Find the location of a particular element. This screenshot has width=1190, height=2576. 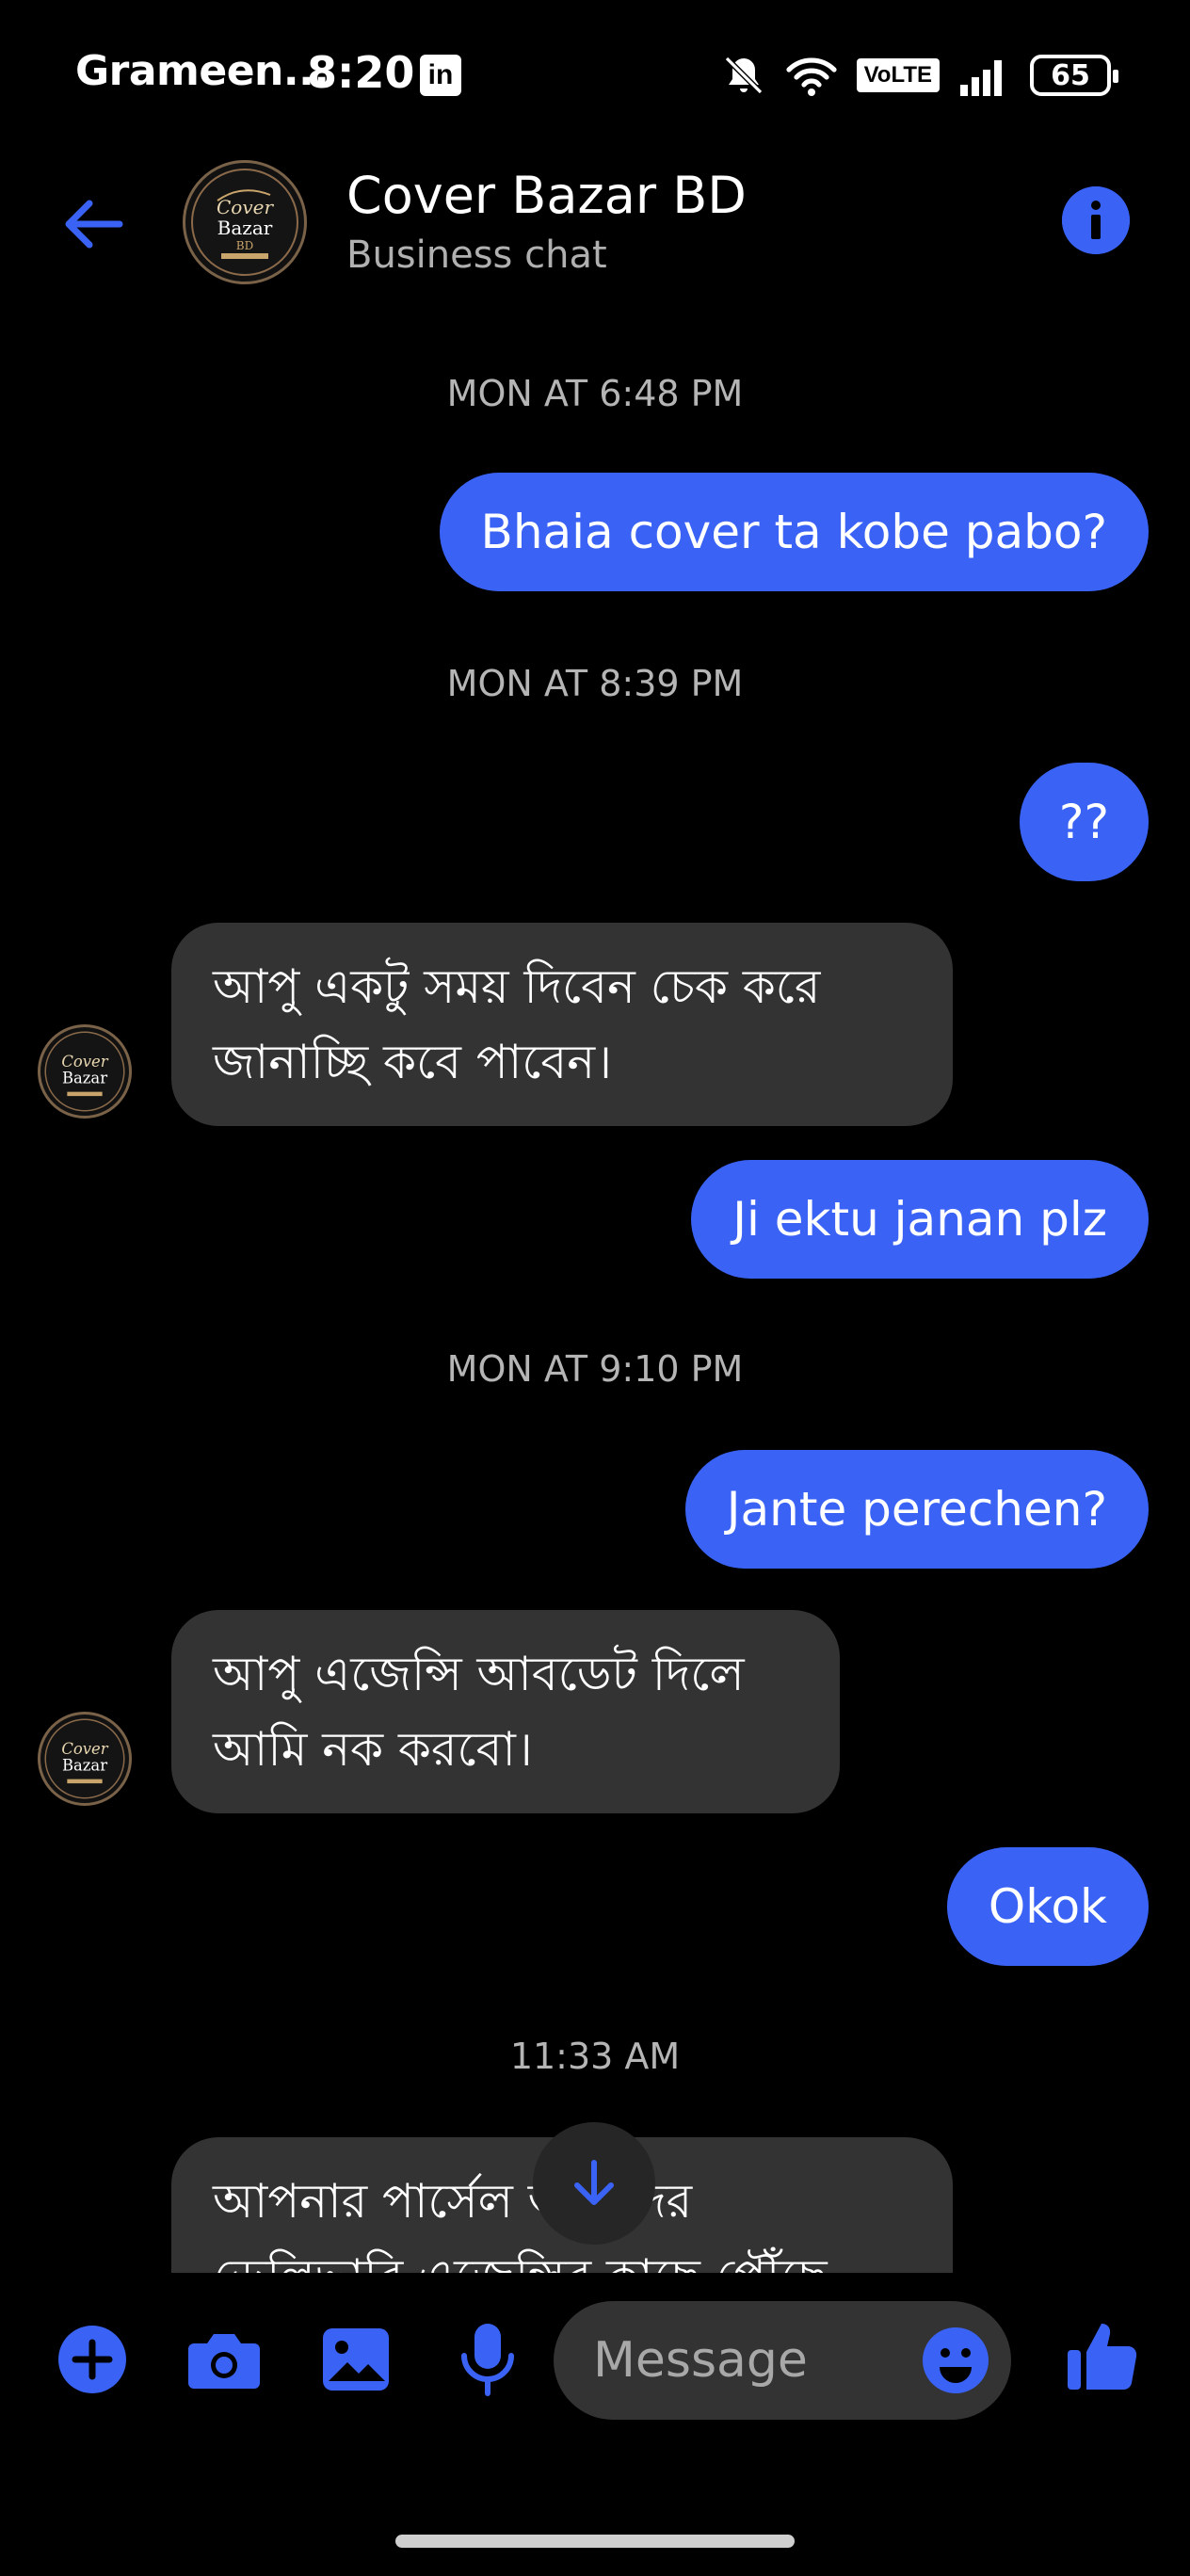

like-button is located at coordinates (1103, 2355).